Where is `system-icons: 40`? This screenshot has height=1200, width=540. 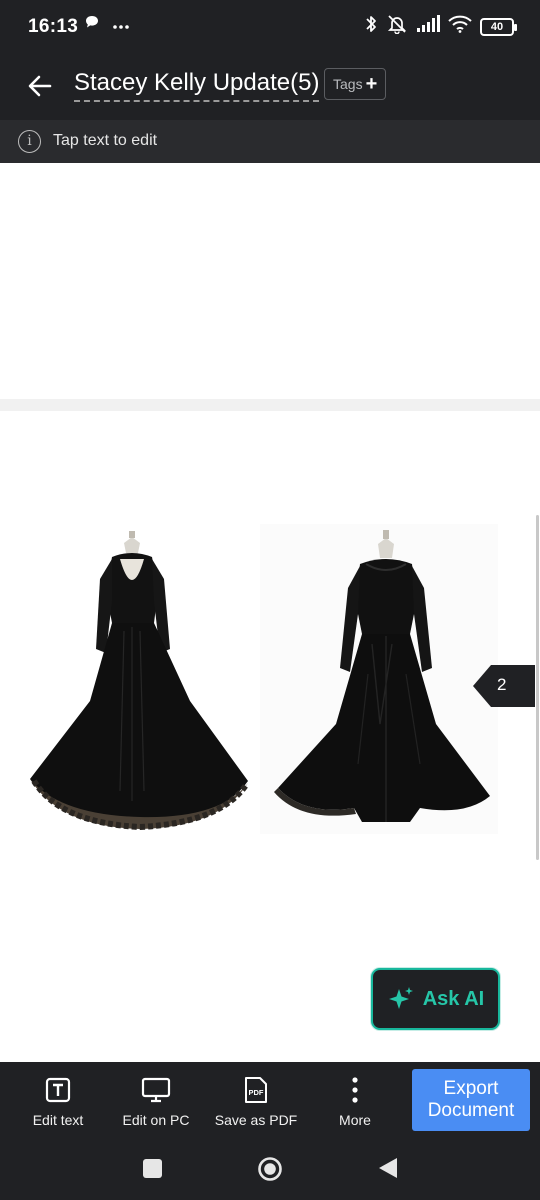
system-icons: 40 is located at coordinates (440, 26).